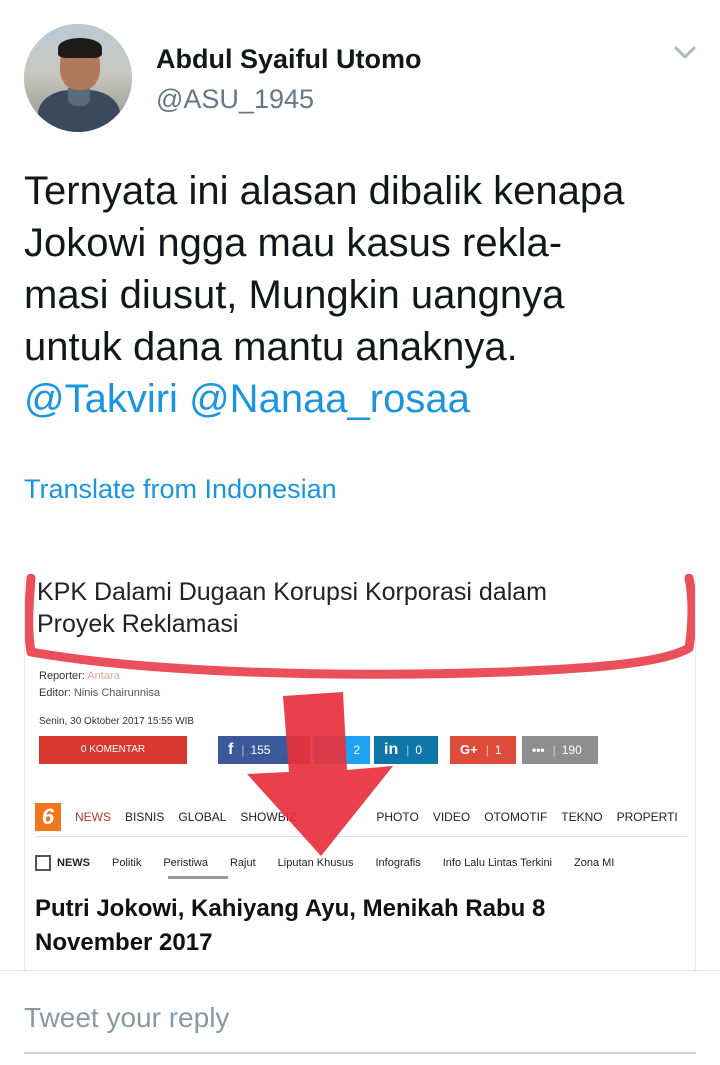 The image size is (720, 1065). I want to click on tweet-line: masi diusut, Mungkin uangnya, so click(294, 295).